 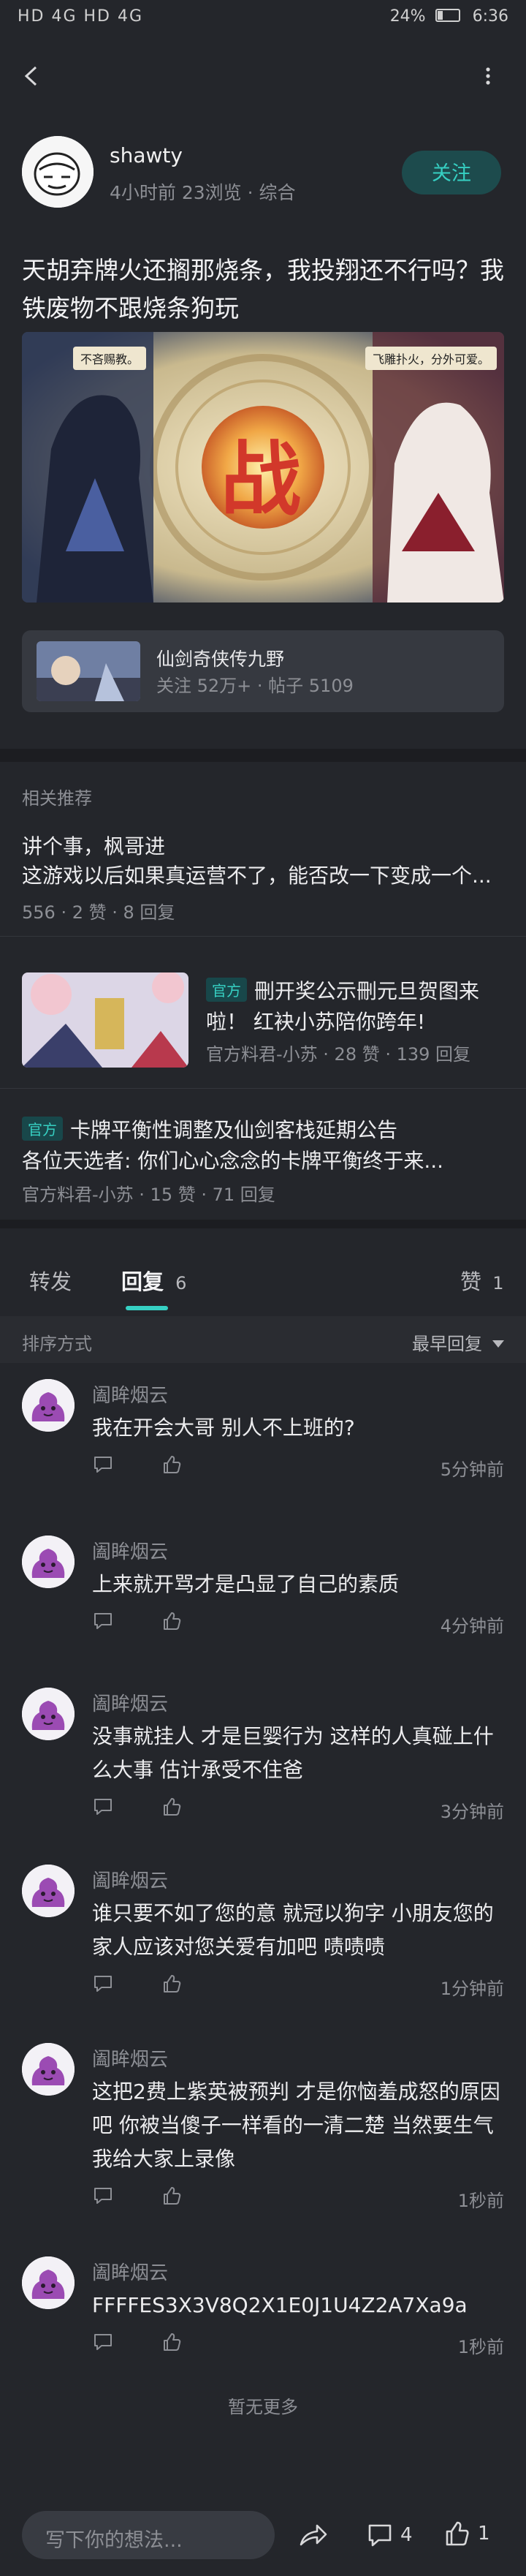 What do you see at coordinates (197, 1770) in the screenshot?
I see `comment-text: 么大事 估计承受不住爸` at bounding box center [197, 1770].